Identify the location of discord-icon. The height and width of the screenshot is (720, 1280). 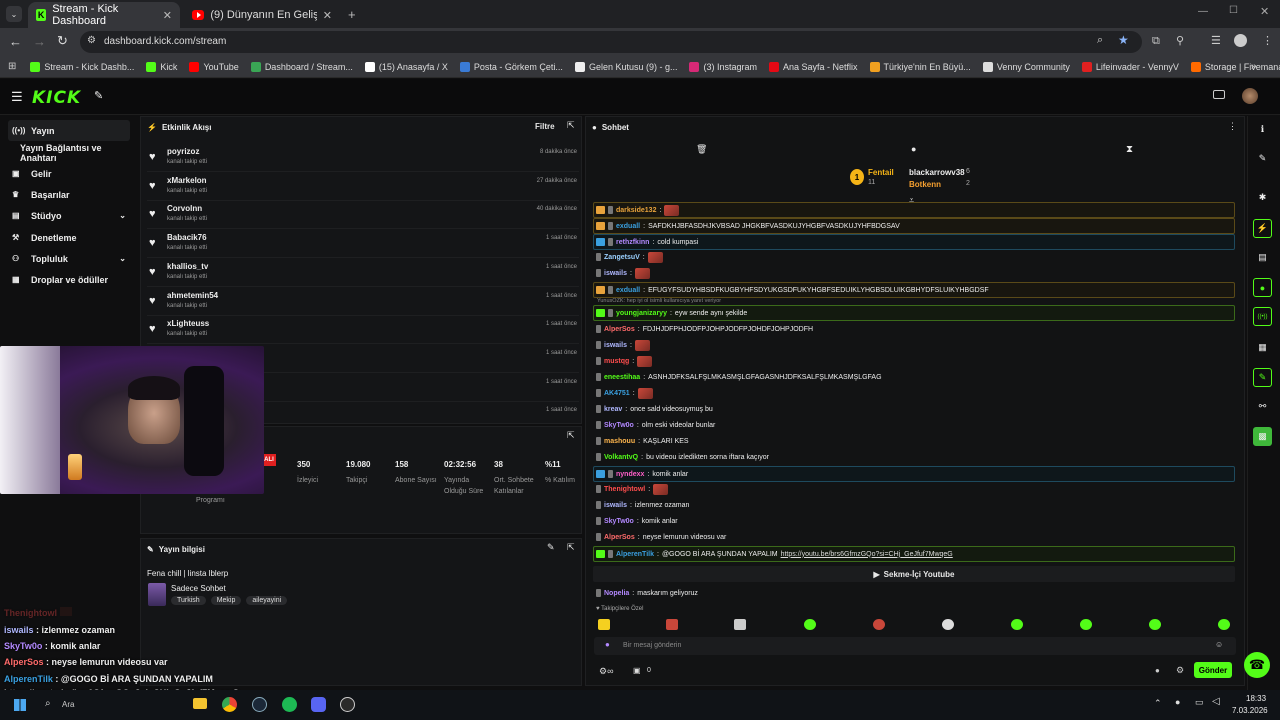
(318, 704).